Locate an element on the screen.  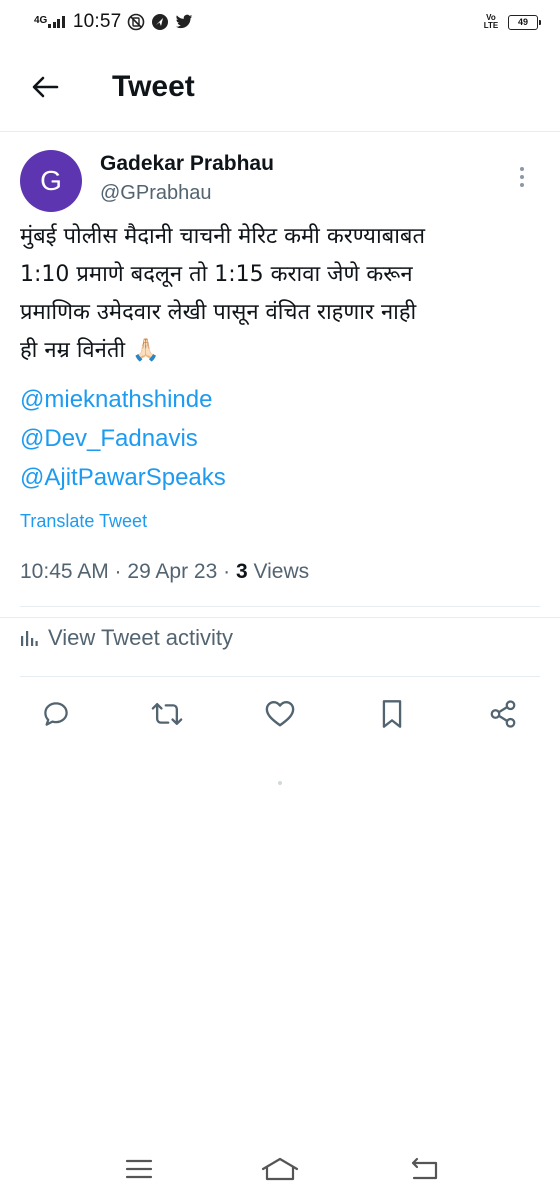
tweet-meta: 10:45 AM · 29 Apr 23 · 3 Views is located at coordinates (164, 572).